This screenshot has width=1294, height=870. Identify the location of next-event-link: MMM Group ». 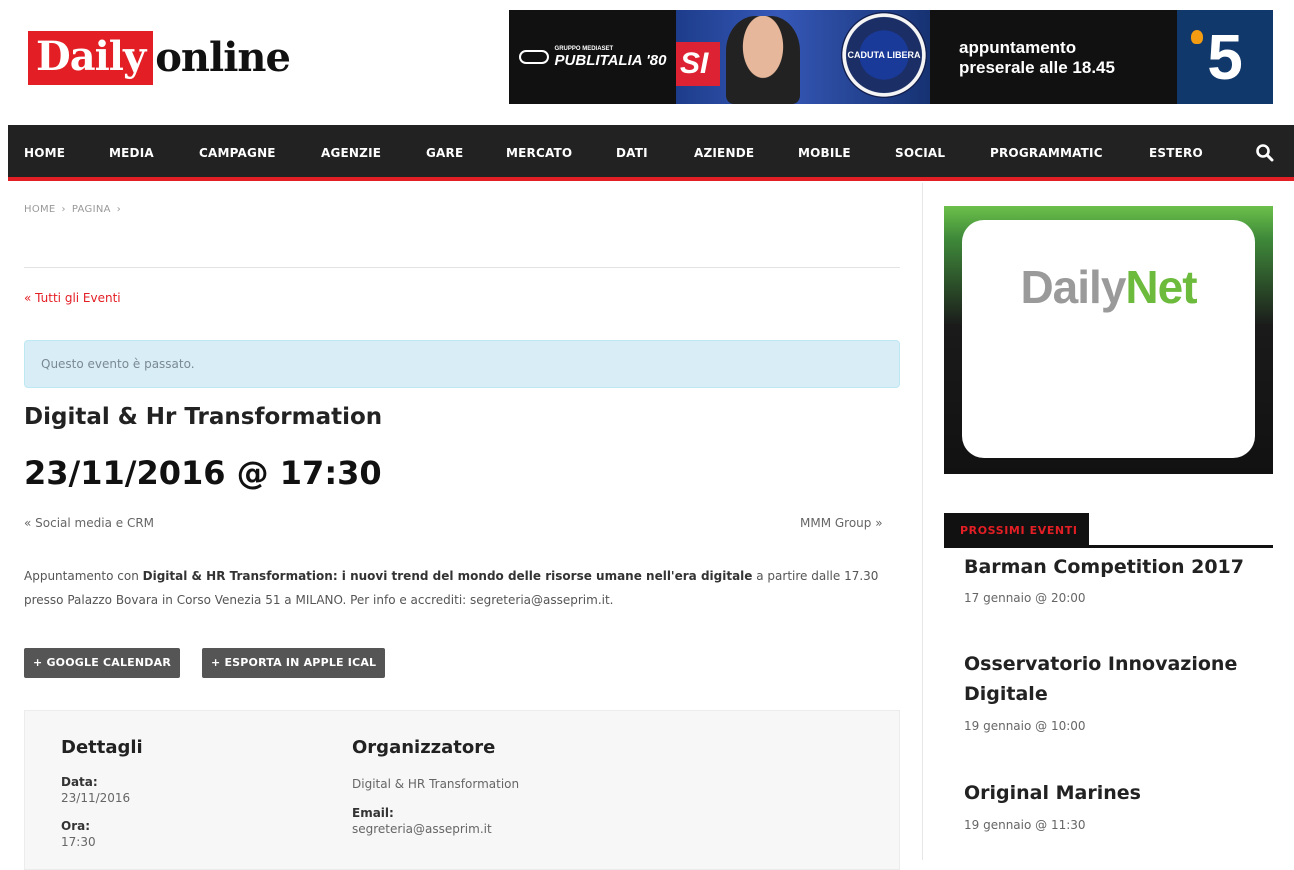
(841, 523).